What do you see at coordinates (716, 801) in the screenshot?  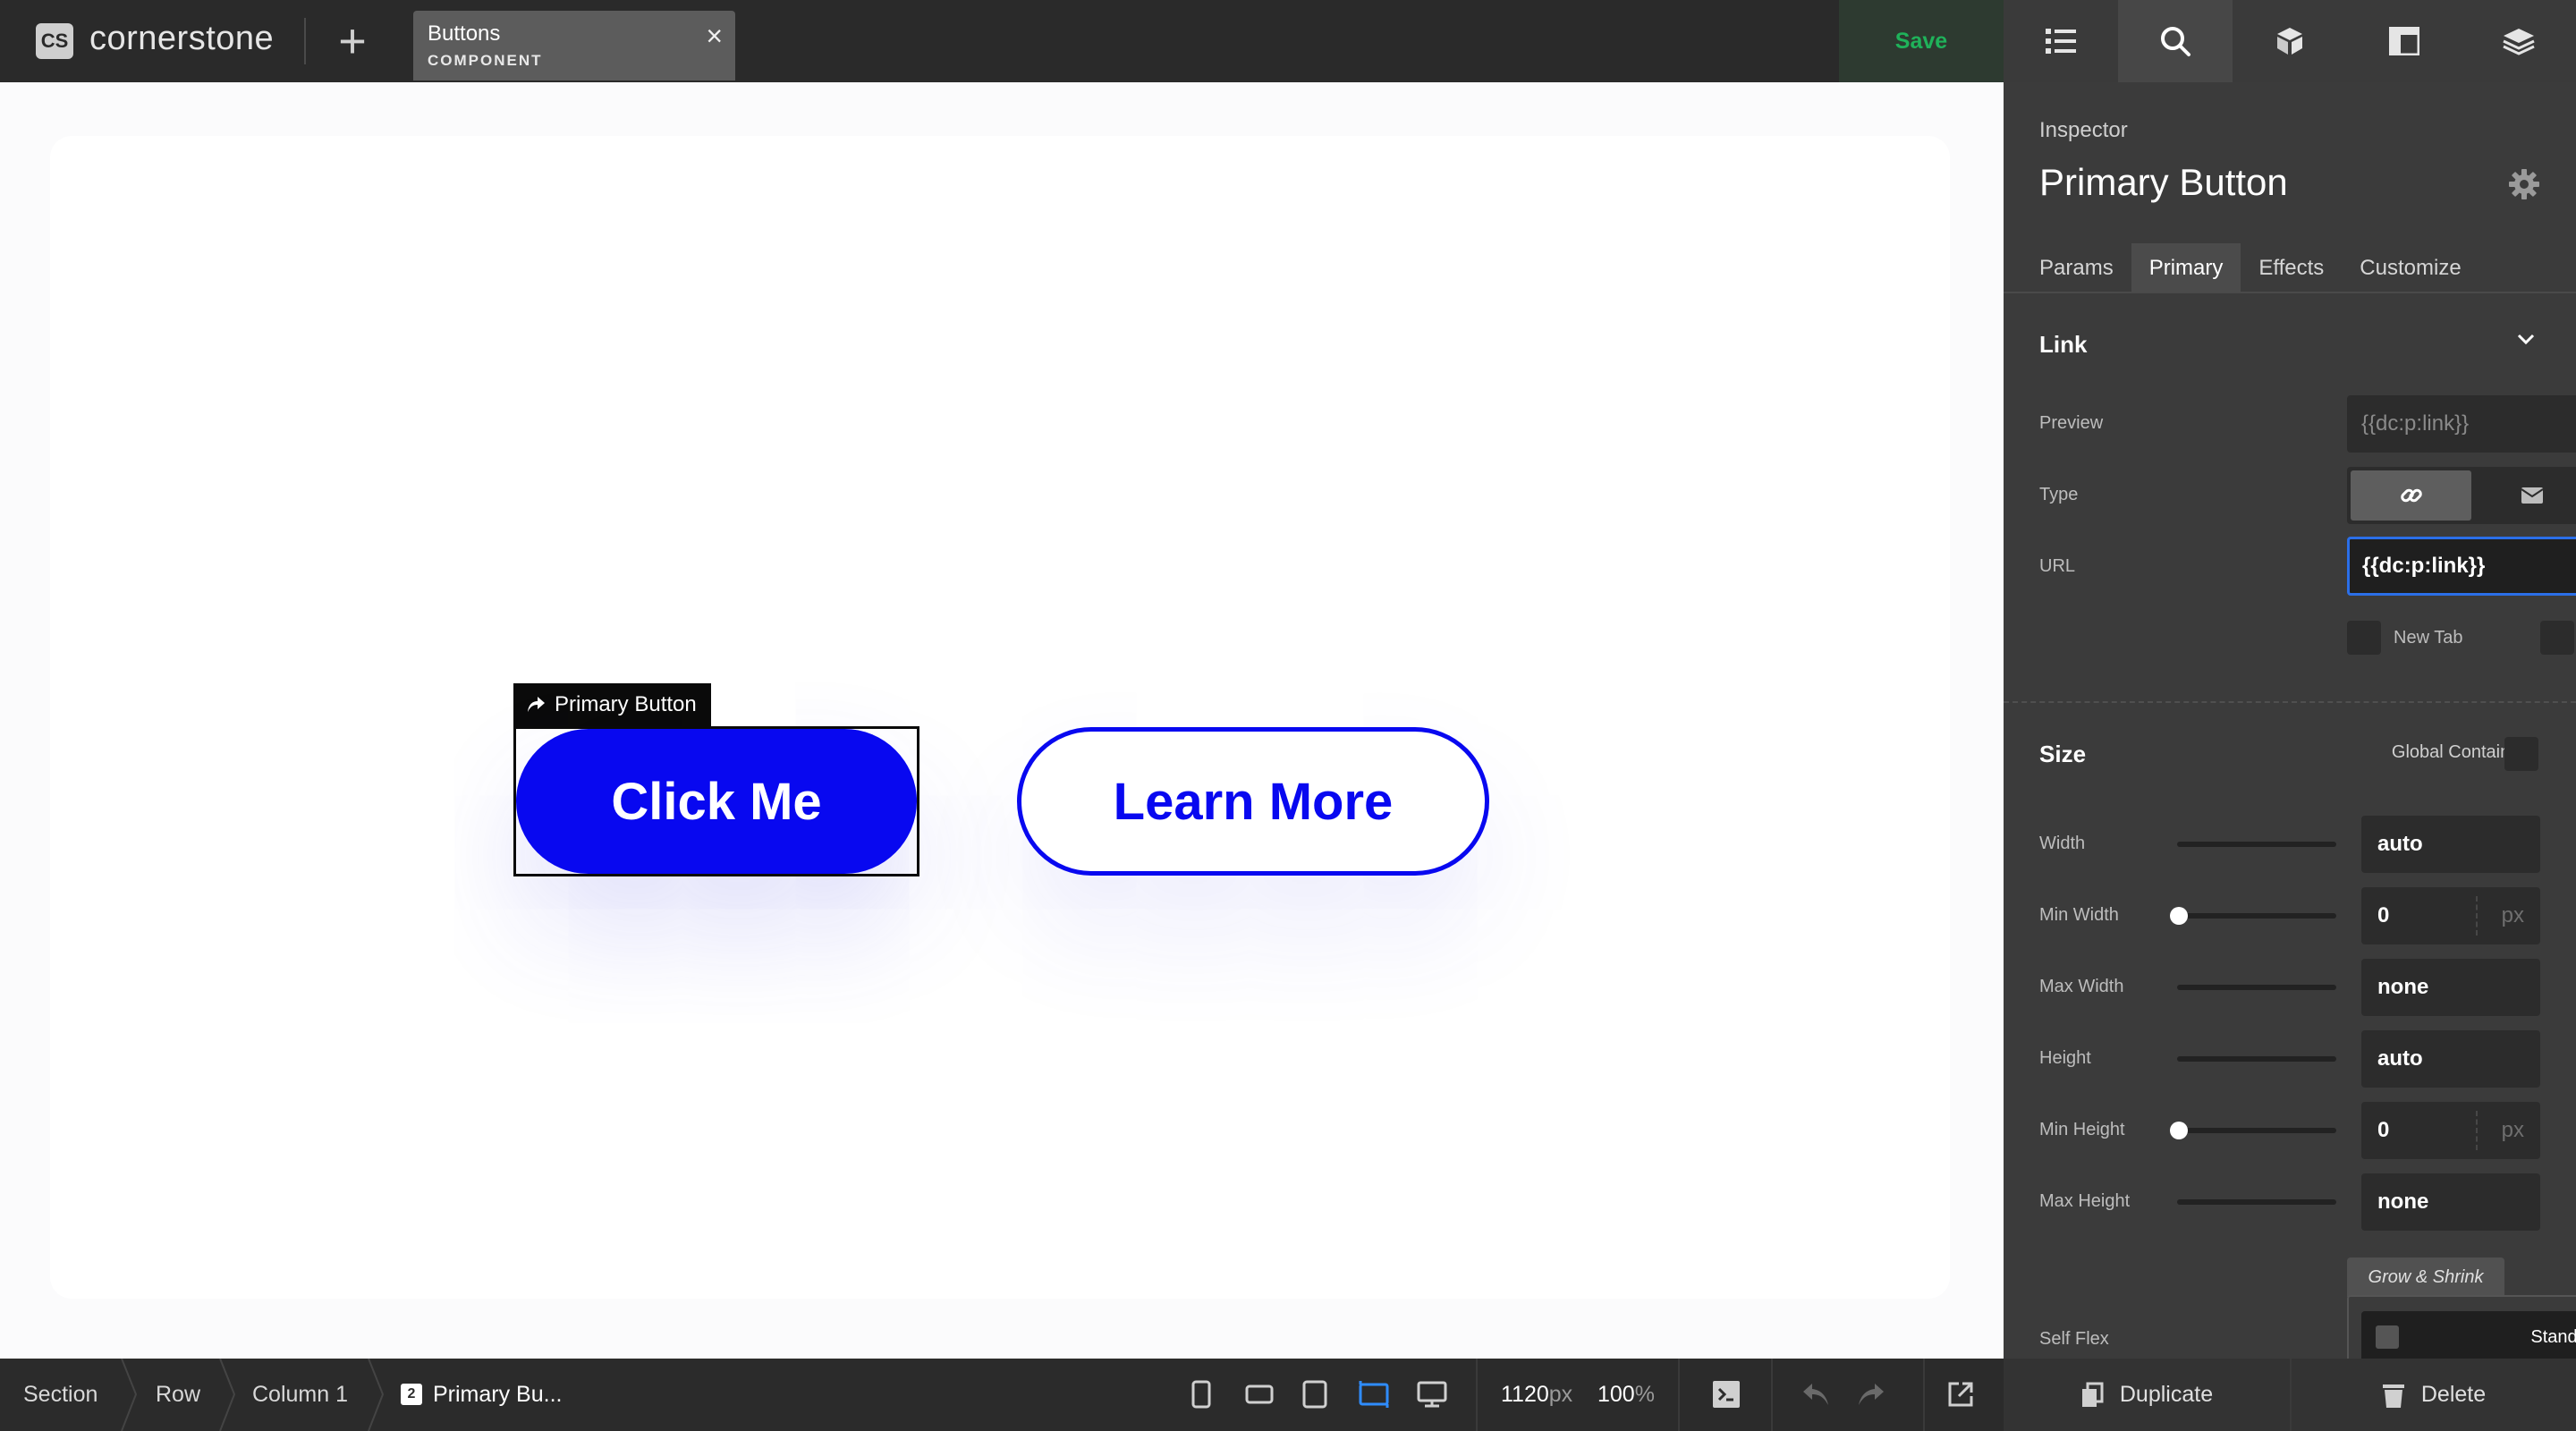 I see `selection-outline` at bounding box center [716, 801].